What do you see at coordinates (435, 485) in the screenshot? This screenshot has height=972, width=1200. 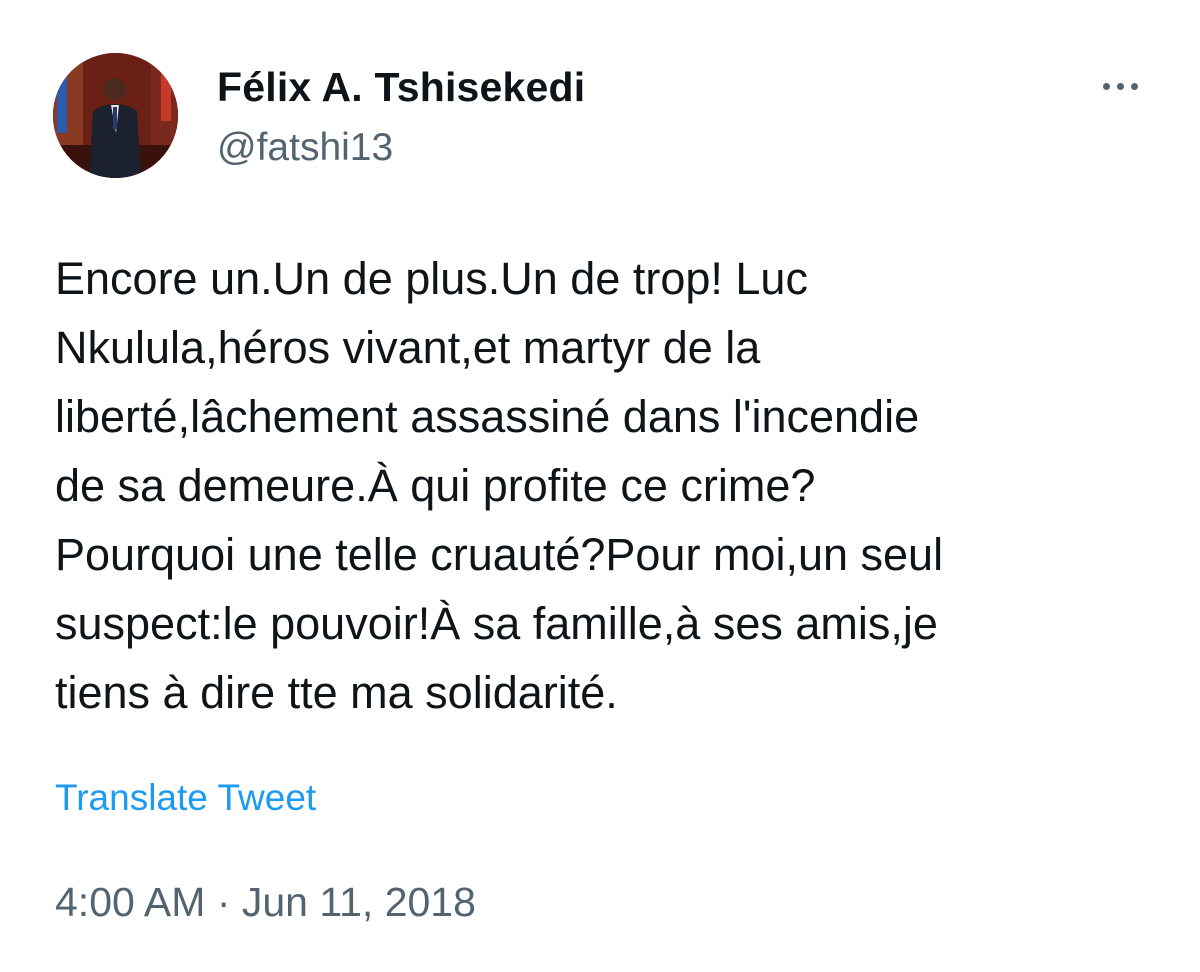 I see `tweet-text-line: de sa demeure.À qui profite ce crime?` at bounding box center [435, 485].